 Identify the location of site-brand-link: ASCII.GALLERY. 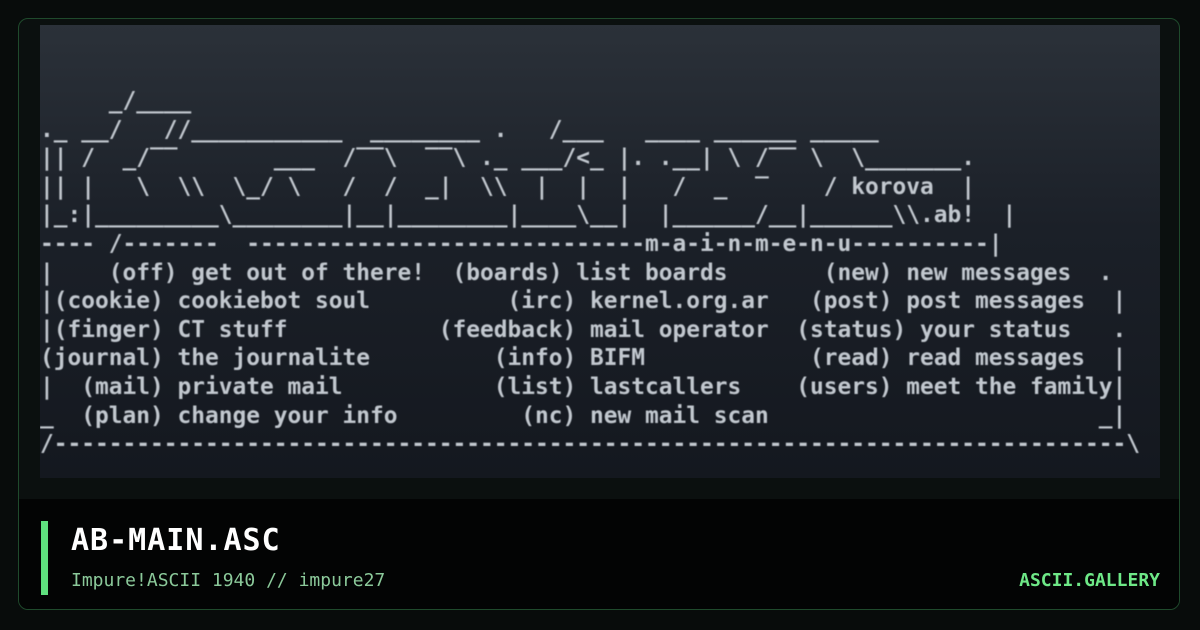
(1089, 580).